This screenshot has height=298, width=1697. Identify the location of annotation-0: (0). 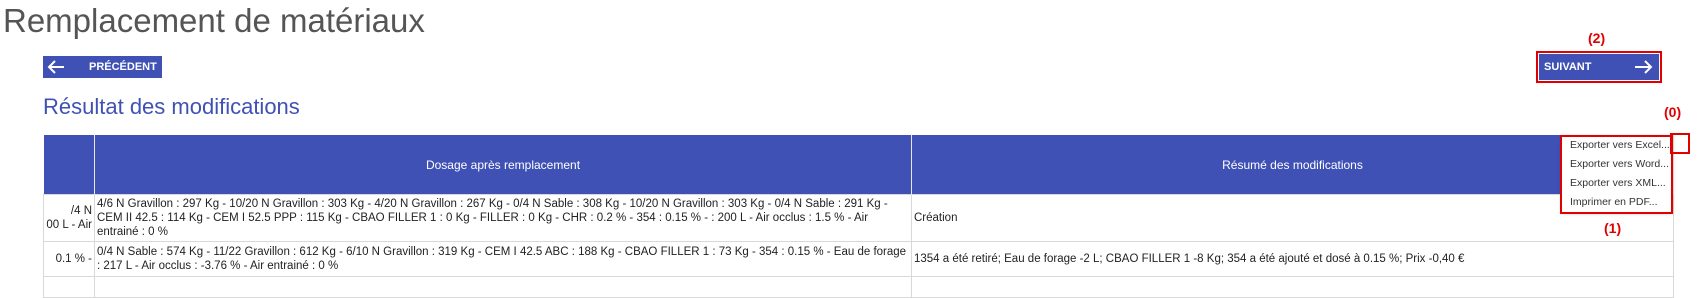
(1673, 112).